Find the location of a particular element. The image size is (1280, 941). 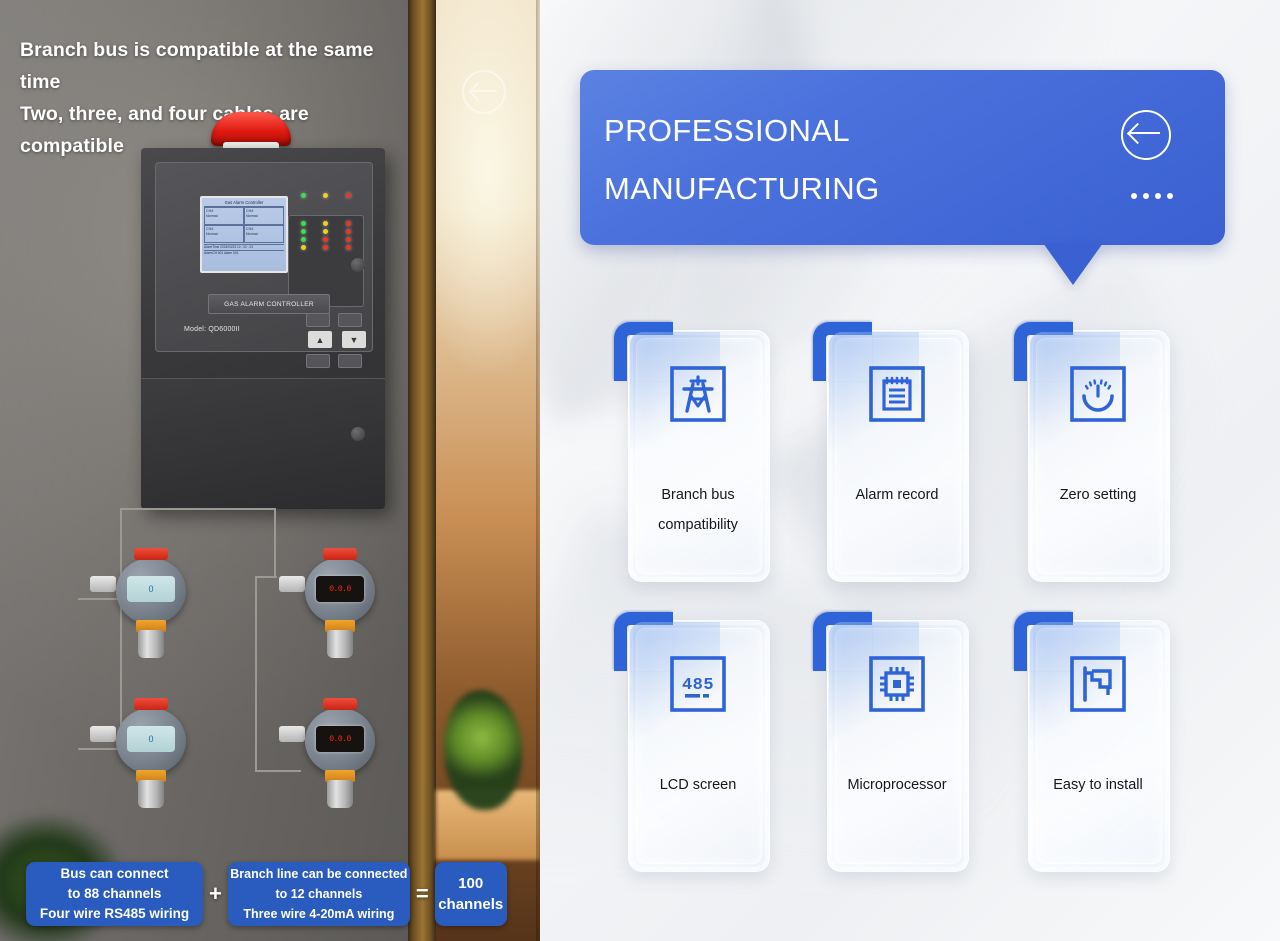

controller-button-menu is located at coordinates (318, 320).